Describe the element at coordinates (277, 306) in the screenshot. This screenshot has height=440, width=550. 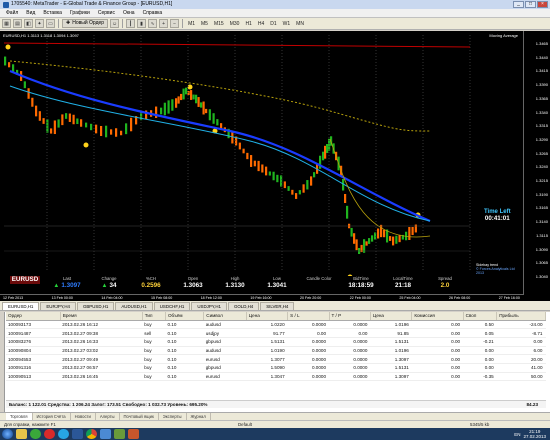
I see `chart-tab: SILVER,H4` at that location.